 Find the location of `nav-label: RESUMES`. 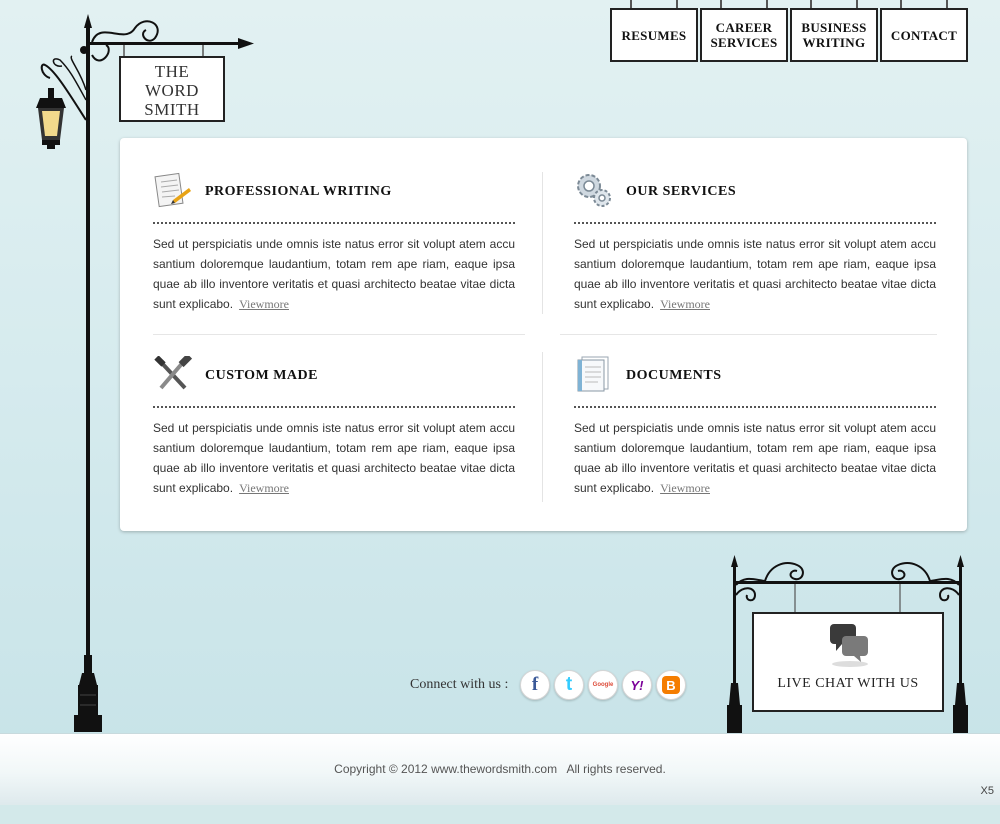

nav-label: RESUMES is located at coordinates (654, 35).